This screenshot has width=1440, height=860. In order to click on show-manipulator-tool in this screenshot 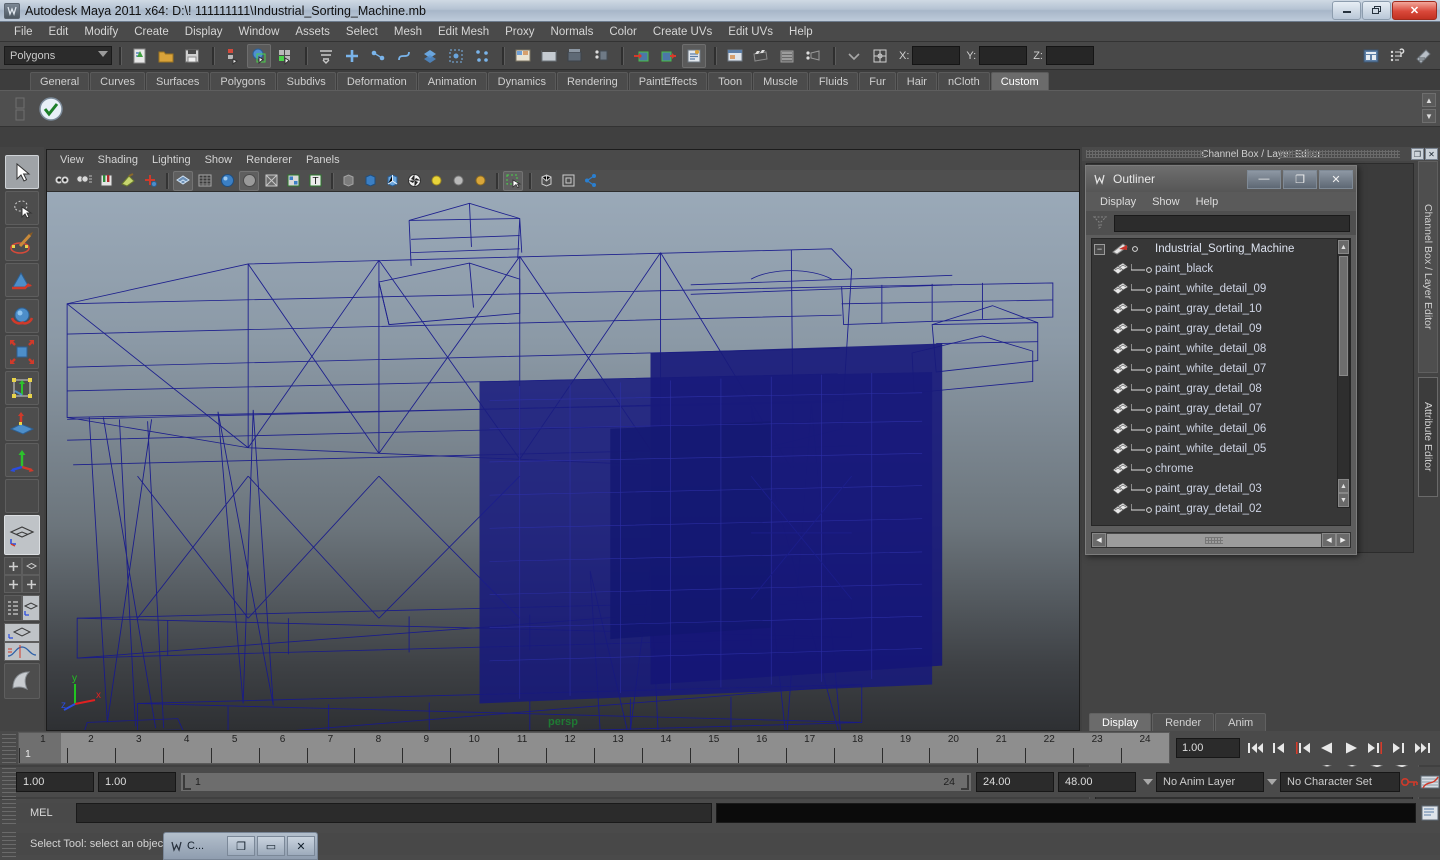, I will do `click(22, 460)`.